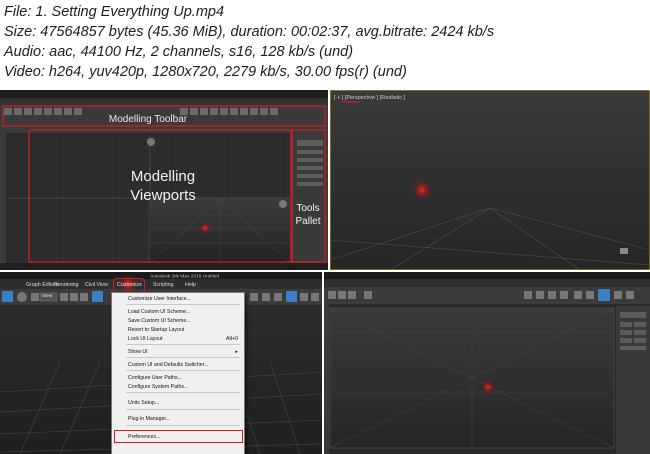 Image resolution: width=650 pixels, height=454 pixels. What do you see at coordinates (163, 195) in the screenshot?
I see `label-viewports: Viewports` at bounding box center [163, 195].